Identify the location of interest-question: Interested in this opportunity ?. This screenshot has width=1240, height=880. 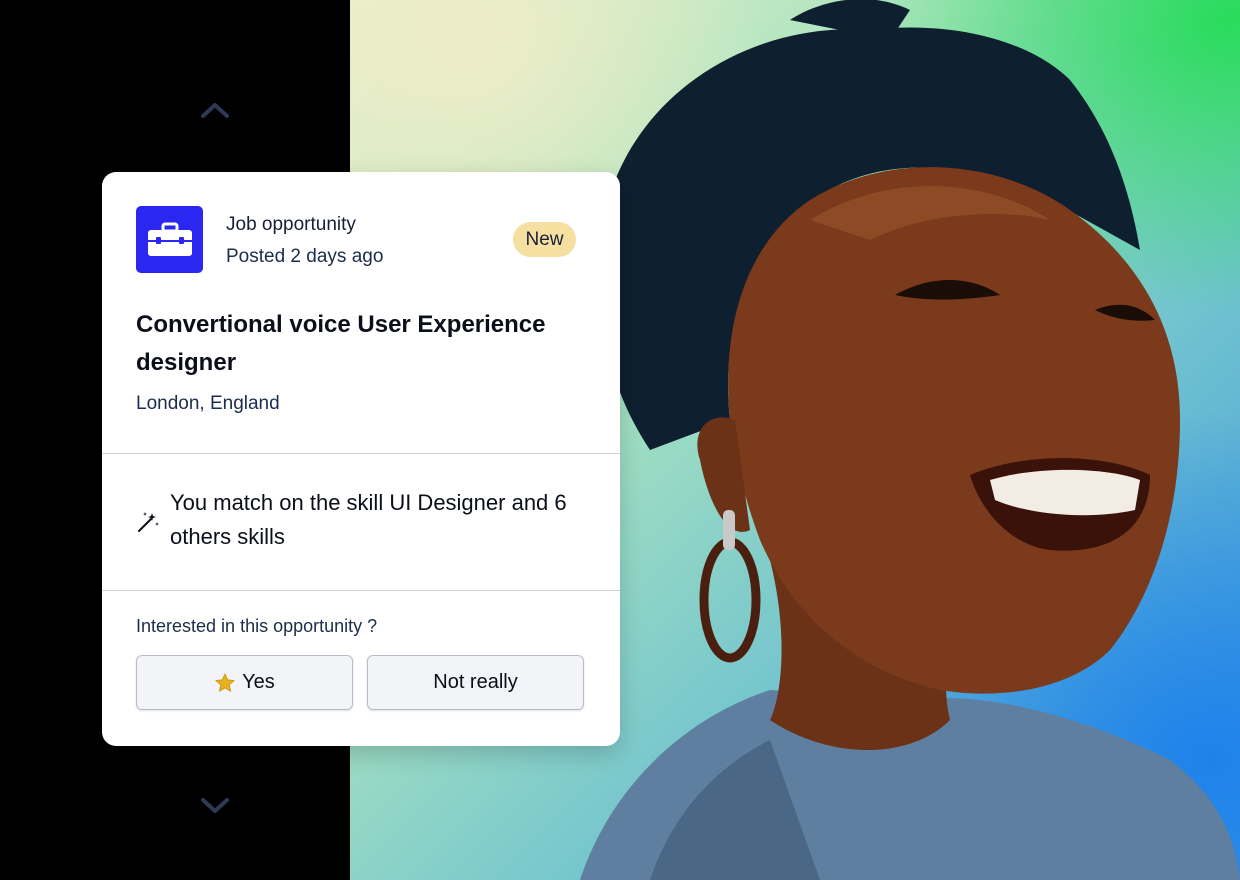
(257, 626).